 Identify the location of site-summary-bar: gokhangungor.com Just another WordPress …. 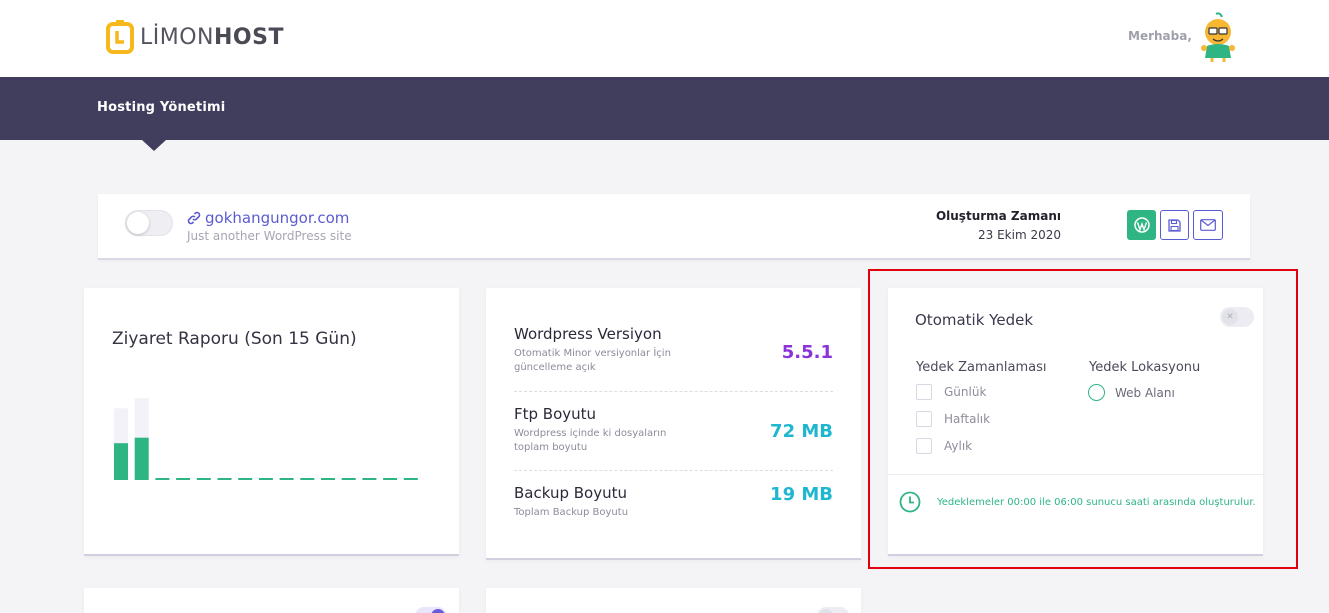
(674, 227).